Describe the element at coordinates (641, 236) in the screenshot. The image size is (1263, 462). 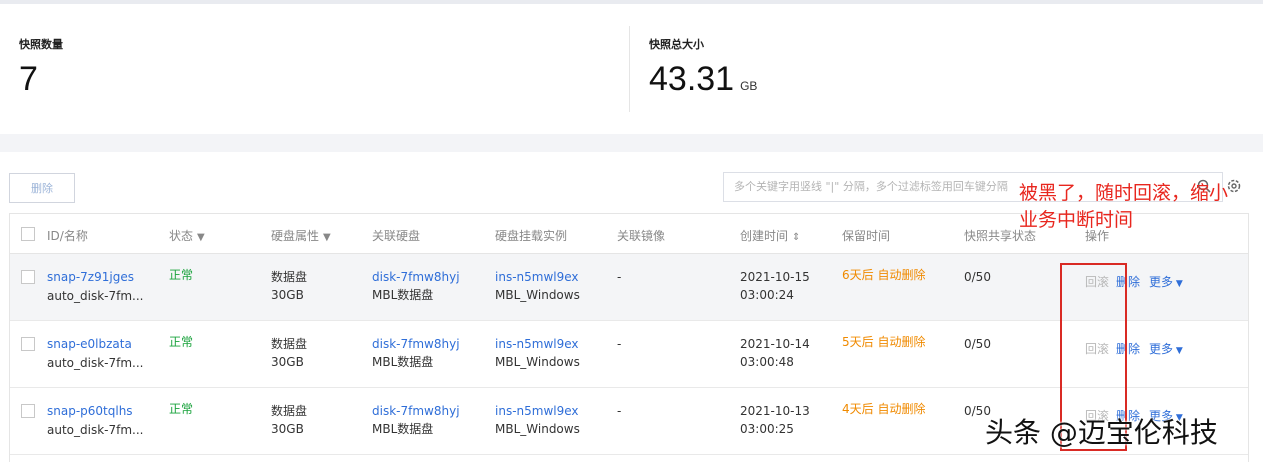
I see `header-image: 关联镜像` at that location.